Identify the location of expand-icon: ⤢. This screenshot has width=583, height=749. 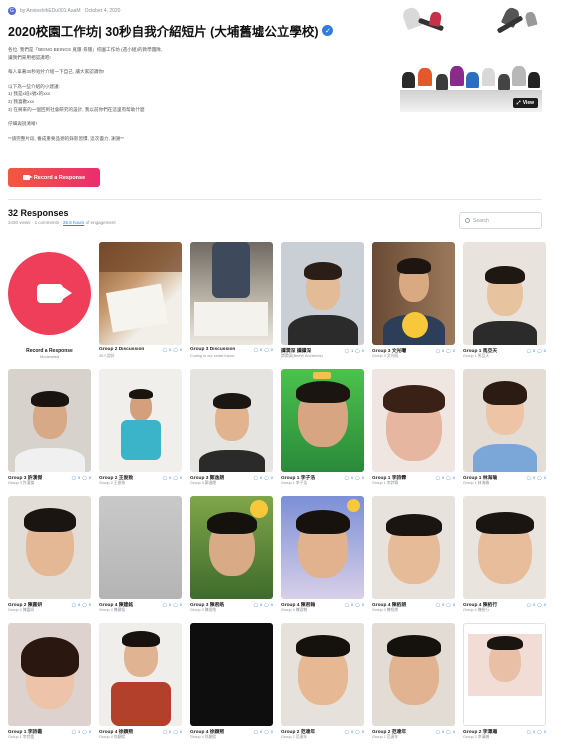
(518, 103).